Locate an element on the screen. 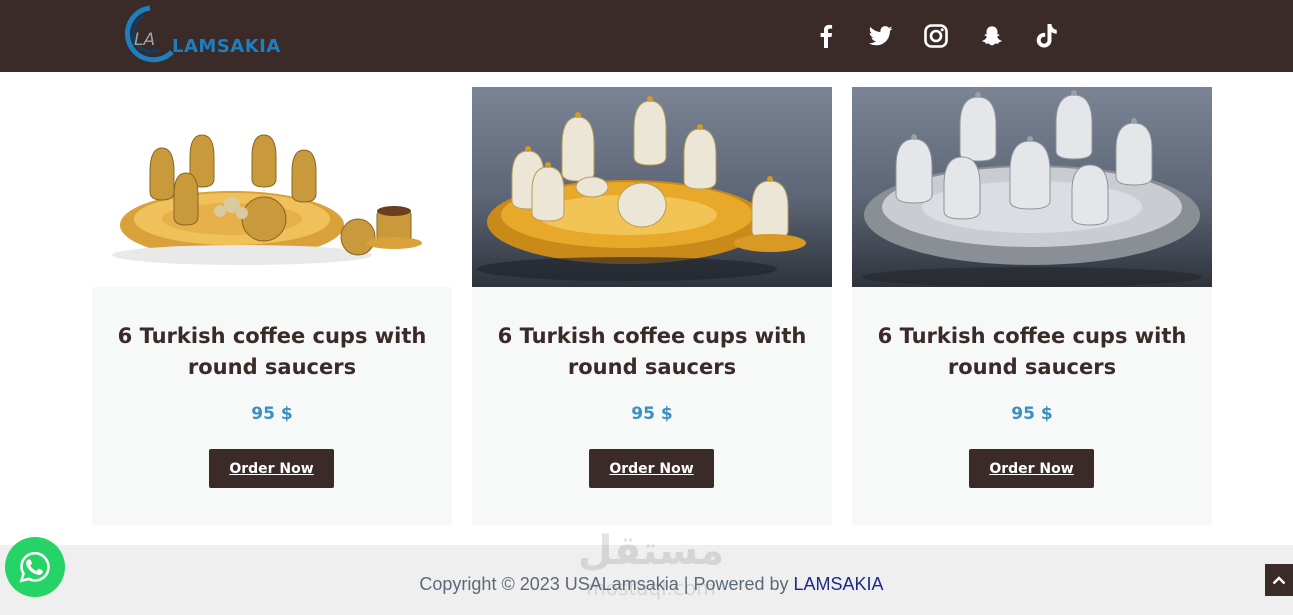 The height and width of the screenshot is (615, 1293). facebook-icon is located at coordinates (826, 36).